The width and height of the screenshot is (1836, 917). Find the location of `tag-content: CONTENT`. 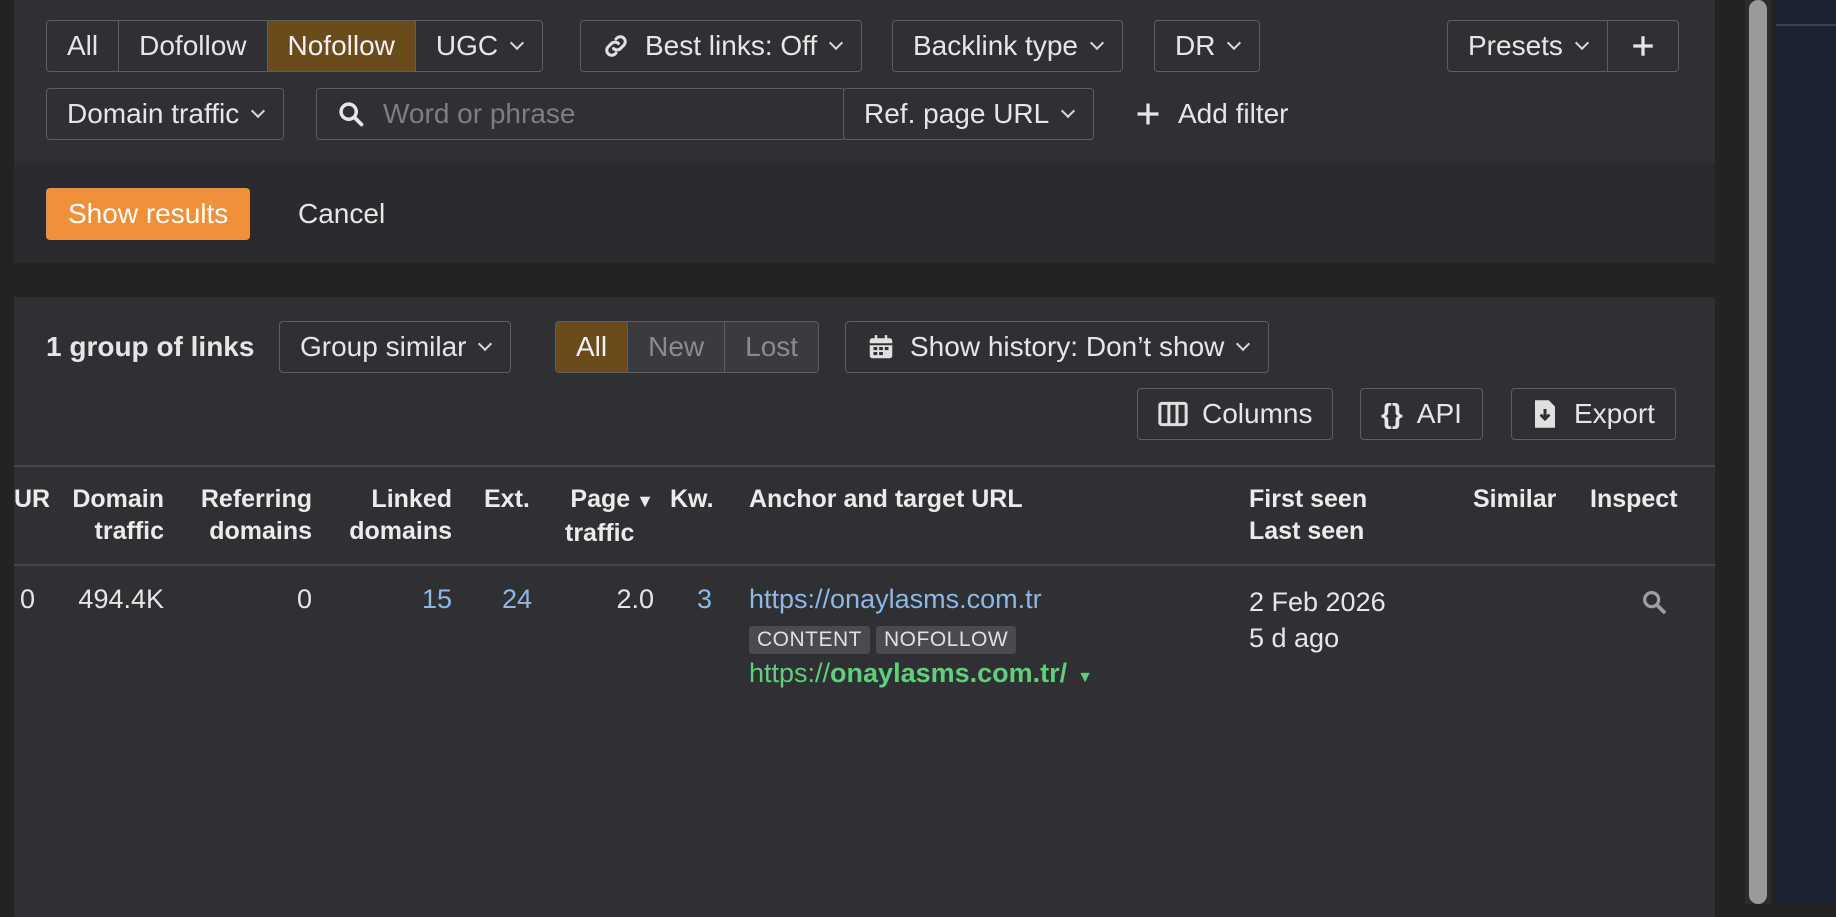

tag-content: CONTENT is located at coordinates (809, 640).